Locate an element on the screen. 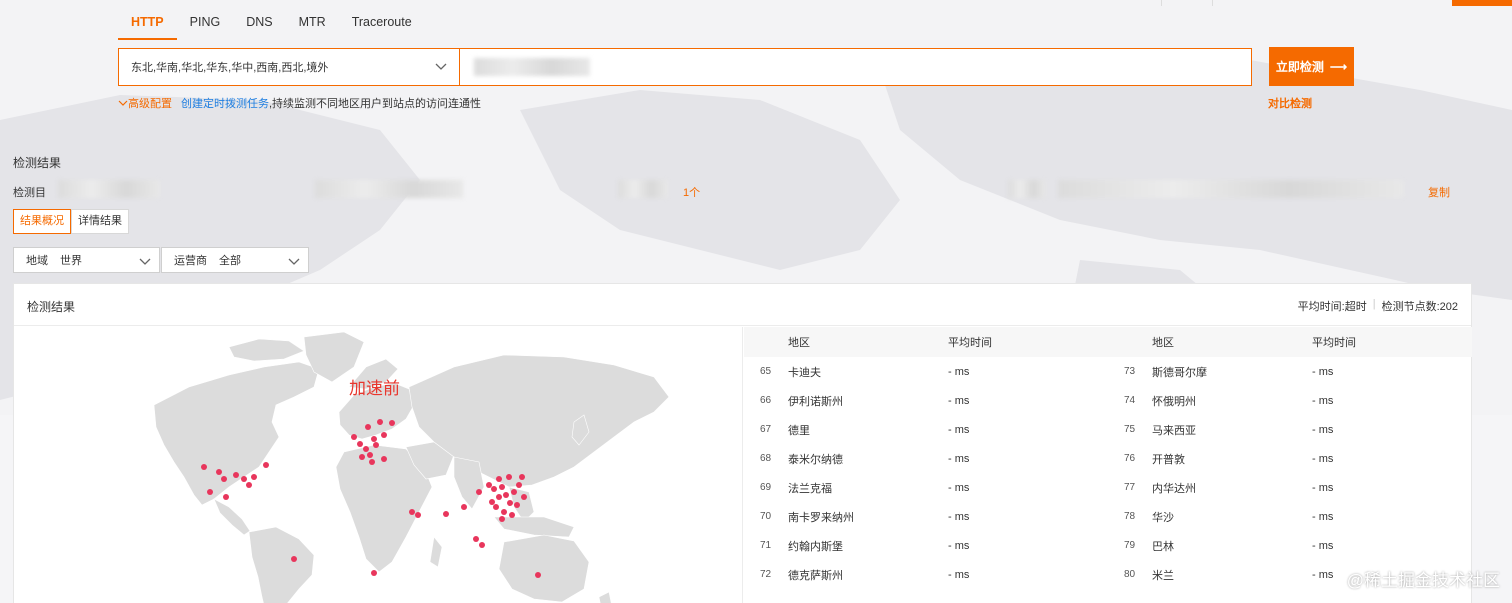 Image resolution: width=1512 pixels, height=603 pixels. top-bar: HTTP PING DNS MTR Traceroute is located at coordinates (756, 20).